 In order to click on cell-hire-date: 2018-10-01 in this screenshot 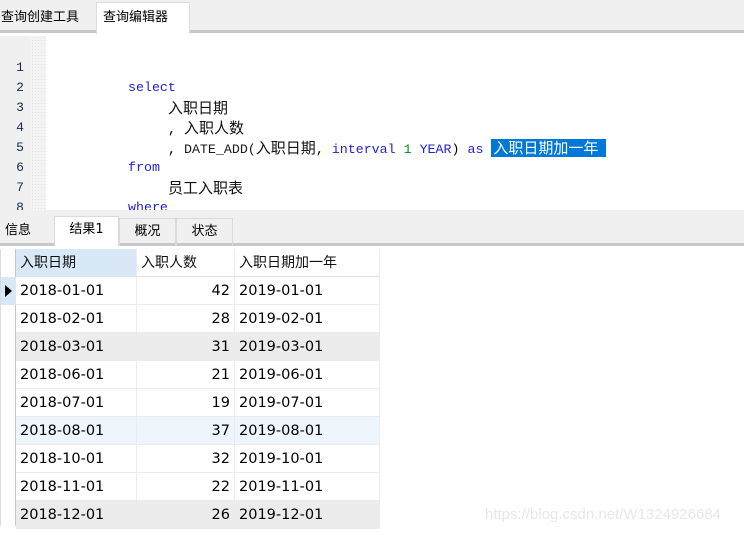, I will do `click(76, 459)`.